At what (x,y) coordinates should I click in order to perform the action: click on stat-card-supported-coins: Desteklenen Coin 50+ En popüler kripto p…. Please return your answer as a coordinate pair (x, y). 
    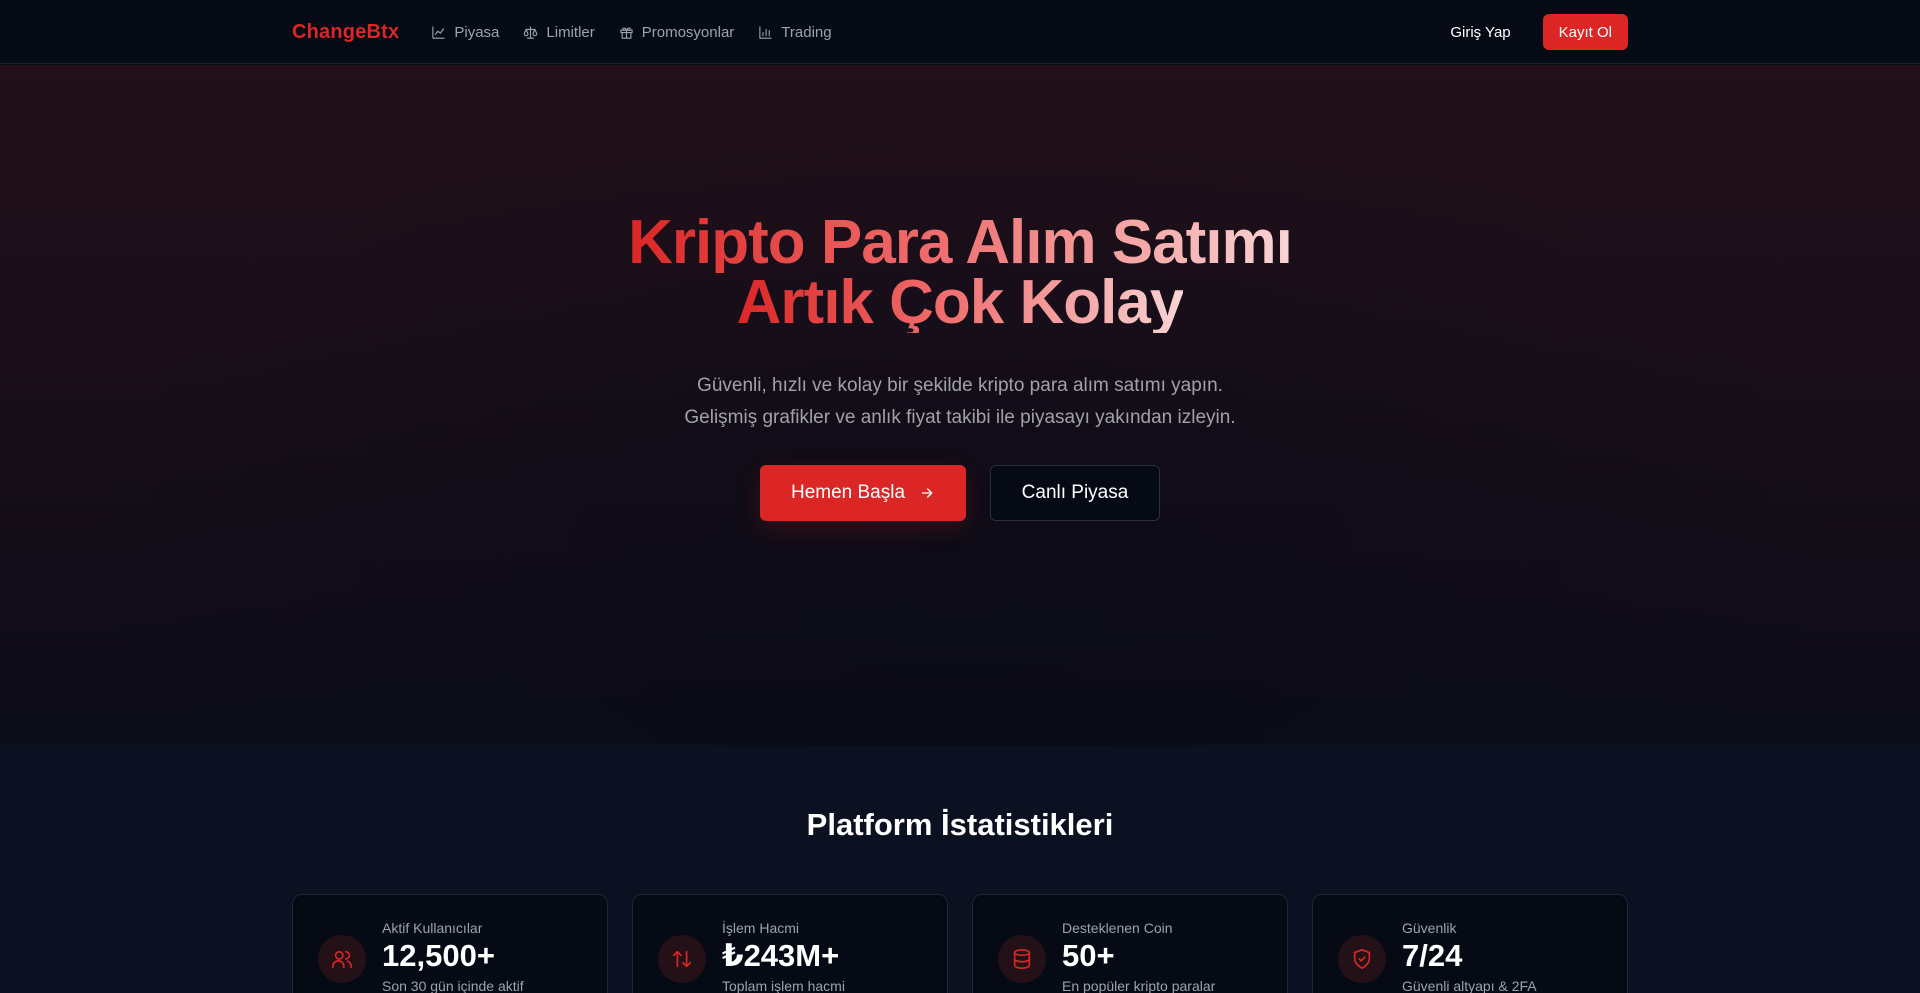
    Looking at the image, I should click on (1130, 943).